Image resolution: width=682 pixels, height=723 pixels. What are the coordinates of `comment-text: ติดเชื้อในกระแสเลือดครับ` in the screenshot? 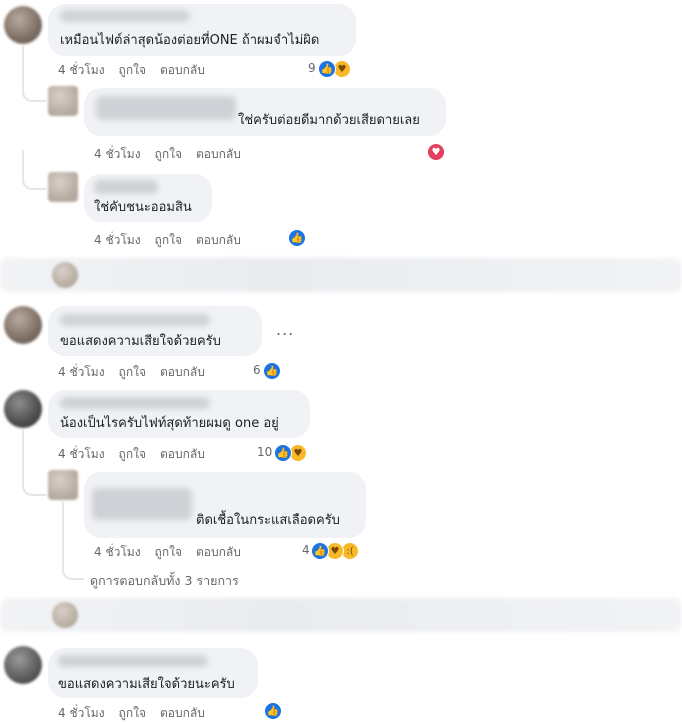 It's located at (268, 520).